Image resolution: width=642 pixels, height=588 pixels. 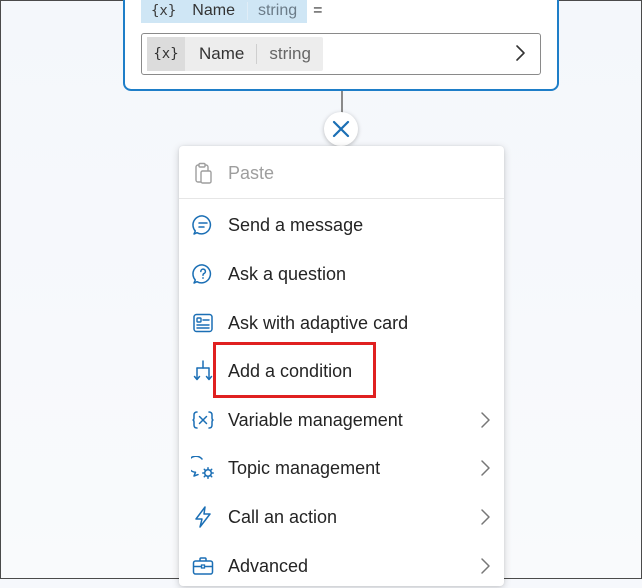 What do you see at coordinates (203, 225) in the screenshot?
I see `chat-bubble-icon` at bounding box center [203, 225].